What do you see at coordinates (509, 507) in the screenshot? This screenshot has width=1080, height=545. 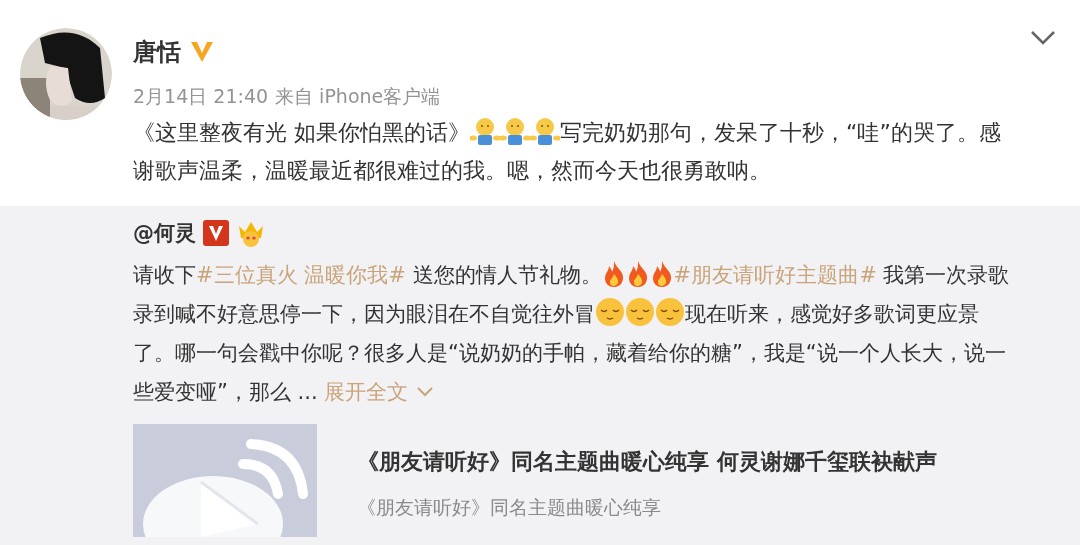 I see `card-subtitle: 《朋友请听好》同名主题曲暖心纯享` at bounding box center [509, 507].